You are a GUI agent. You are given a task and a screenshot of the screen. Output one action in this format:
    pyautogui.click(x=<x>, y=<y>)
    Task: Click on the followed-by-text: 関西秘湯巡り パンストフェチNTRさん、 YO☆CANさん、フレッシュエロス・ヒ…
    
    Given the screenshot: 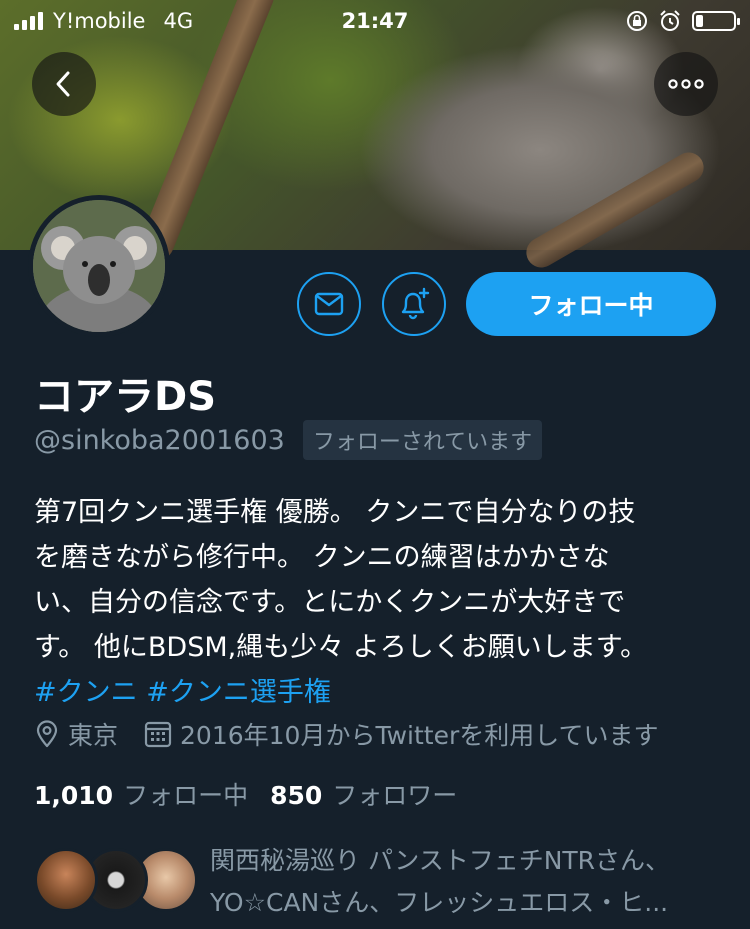 What is the action you would take?
    pyautogui.click(x=460, y=882)
    